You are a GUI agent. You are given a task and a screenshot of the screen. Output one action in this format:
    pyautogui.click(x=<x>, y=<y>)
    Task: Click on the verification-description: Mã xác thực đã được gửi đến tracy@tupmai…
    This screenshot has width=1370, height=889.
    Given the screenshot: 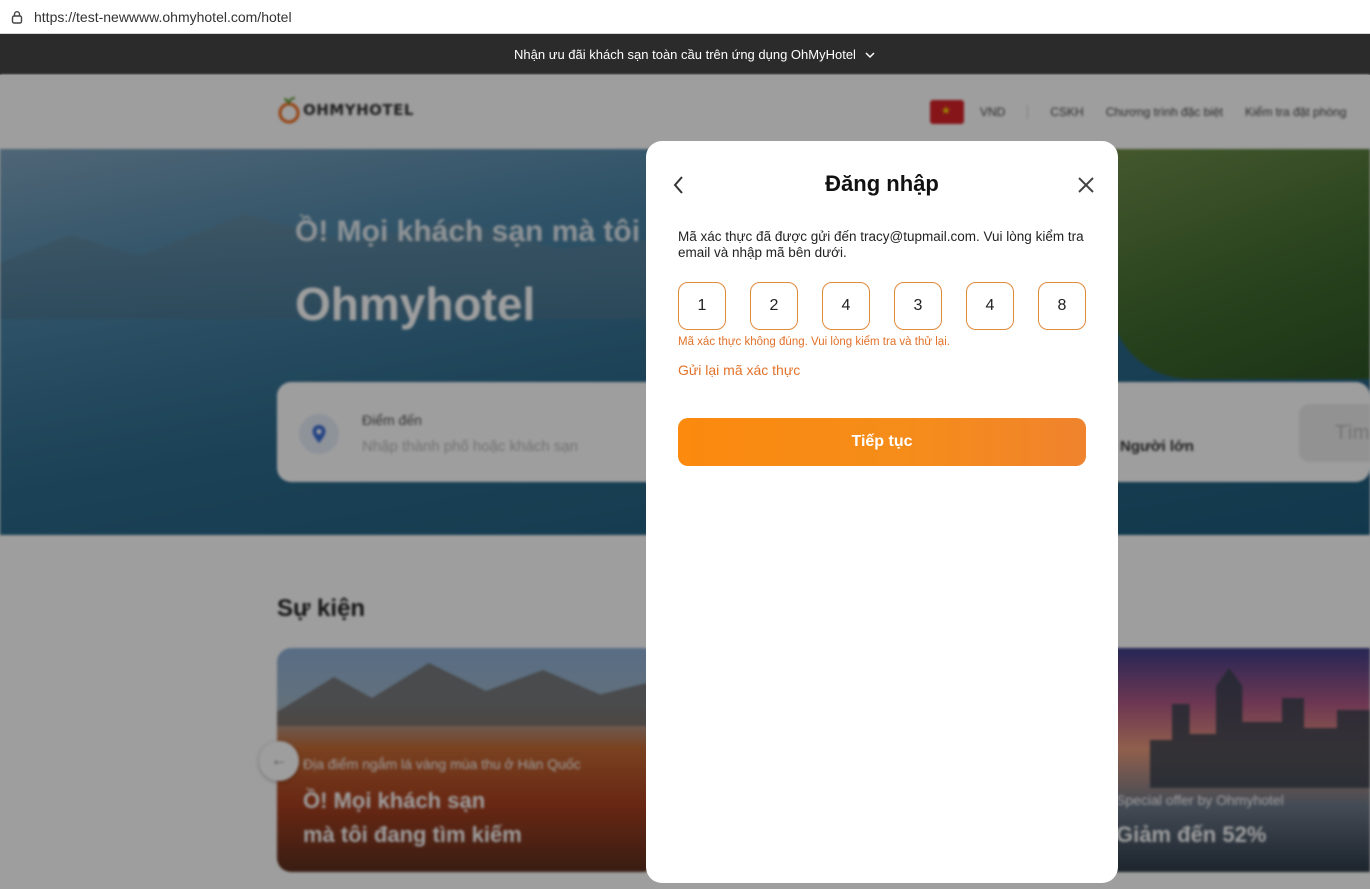 What is the action you would take?
    pyautogui.click(x=881, y=244)
    